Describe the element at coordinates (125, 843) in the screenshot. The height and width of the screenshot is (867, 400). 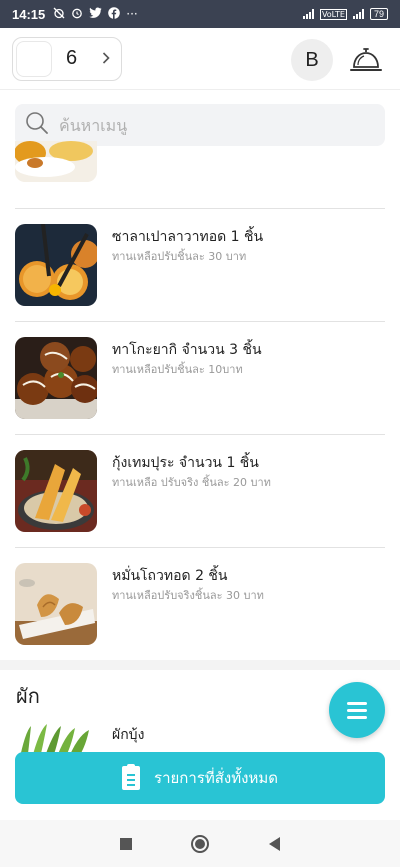
I see `recents-icon` at that location.